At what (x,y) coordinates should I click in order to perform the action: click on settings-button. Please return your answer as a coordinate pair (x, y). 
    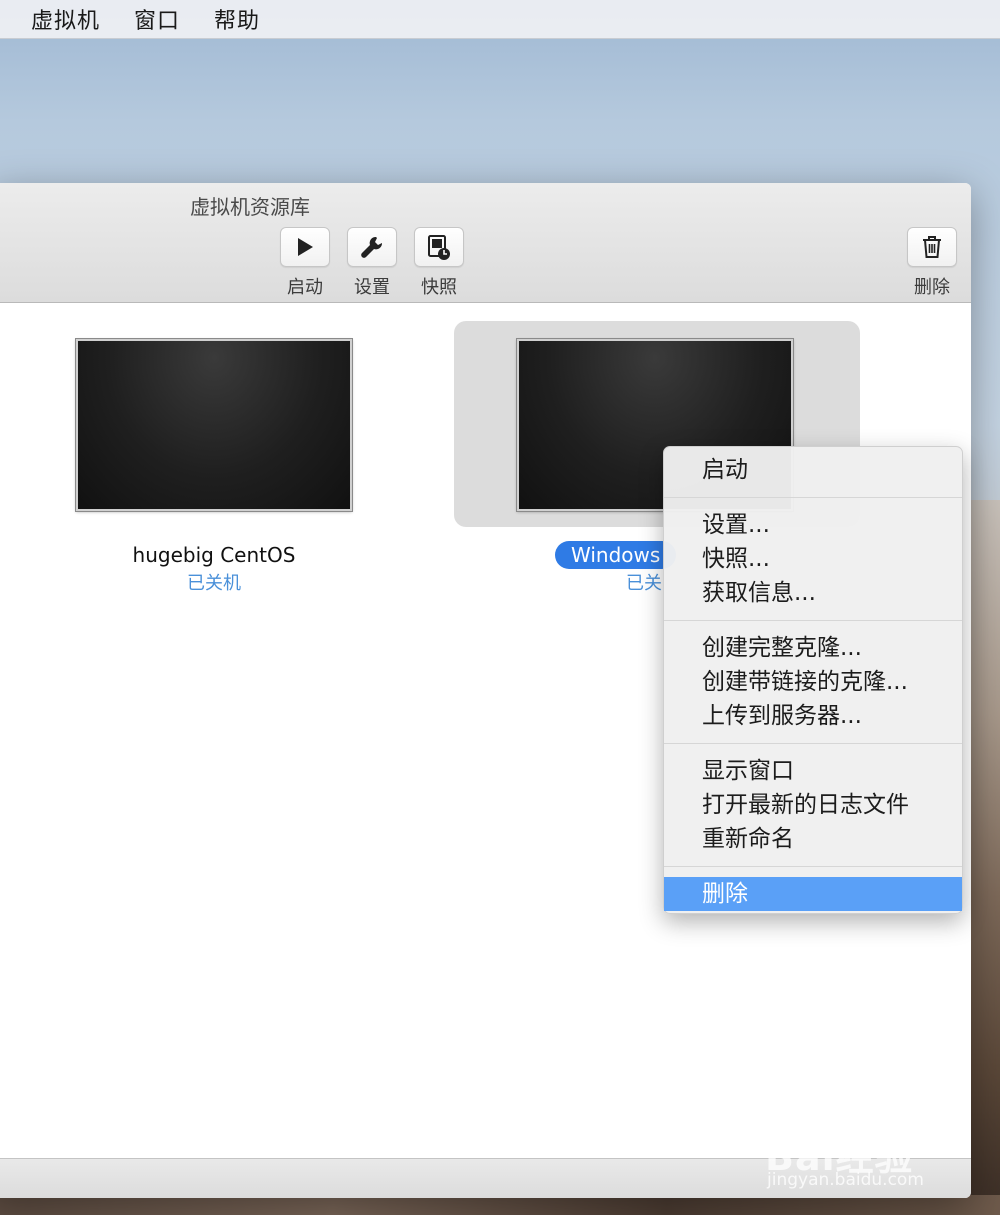
    Looking at the image, I should click on (372, 247).